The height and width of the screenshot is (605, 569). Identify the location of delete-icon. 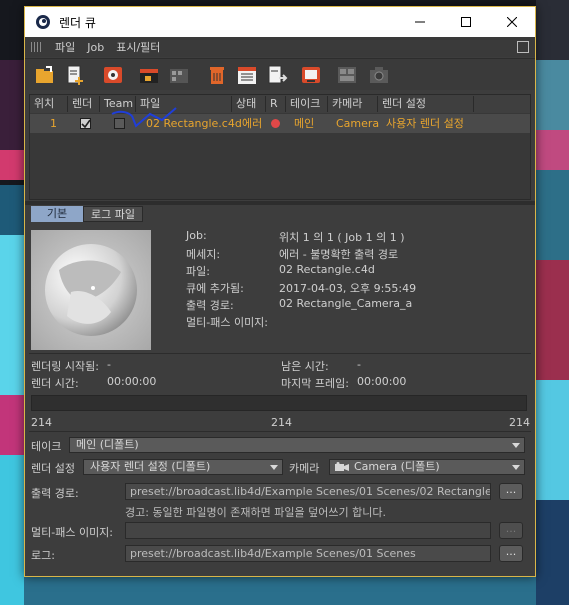
(217, 75).